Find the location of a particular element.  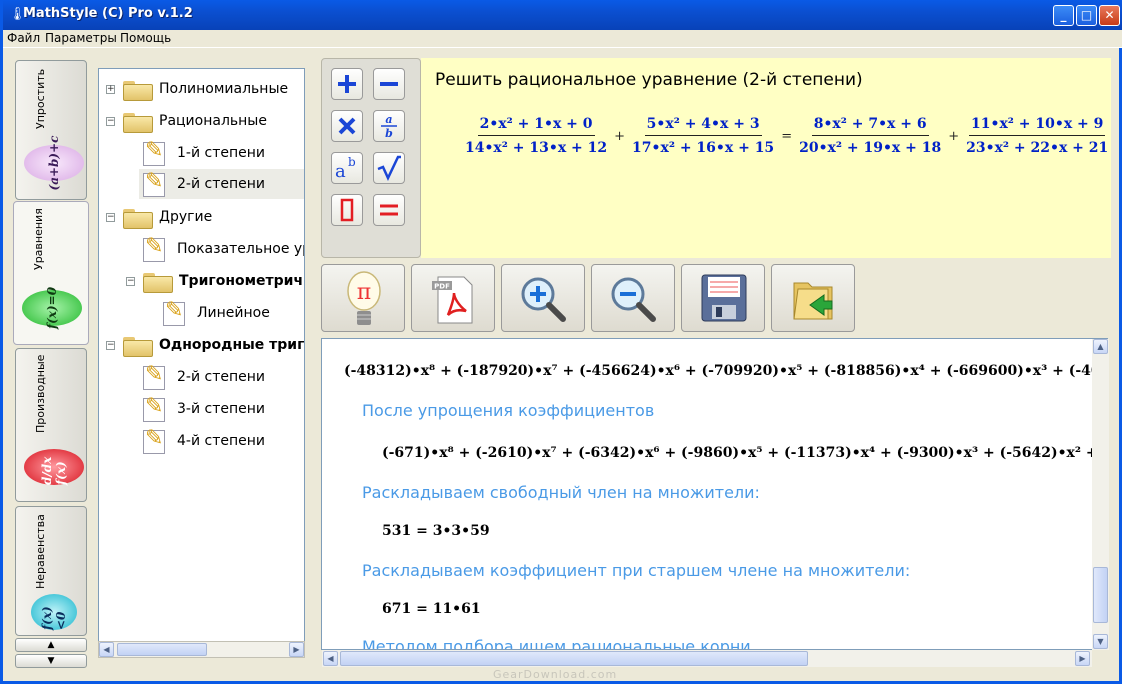

plus-button is located at coordinates (347, 84).